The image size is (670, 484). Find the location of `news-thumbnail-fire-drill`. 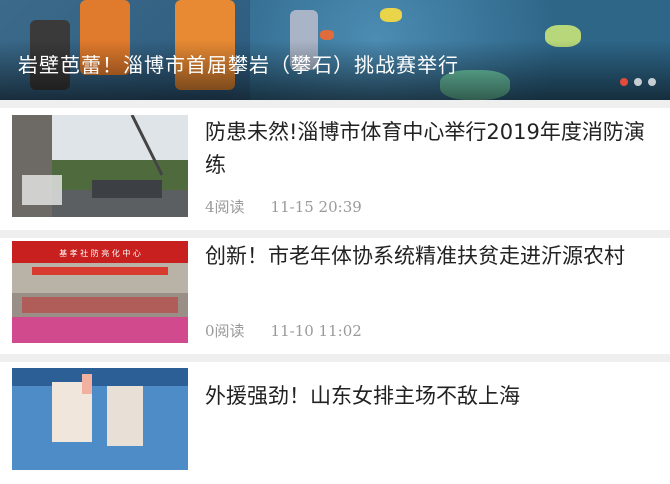

news-thumbnail-fire-drill is located at coordinates (100, 166).